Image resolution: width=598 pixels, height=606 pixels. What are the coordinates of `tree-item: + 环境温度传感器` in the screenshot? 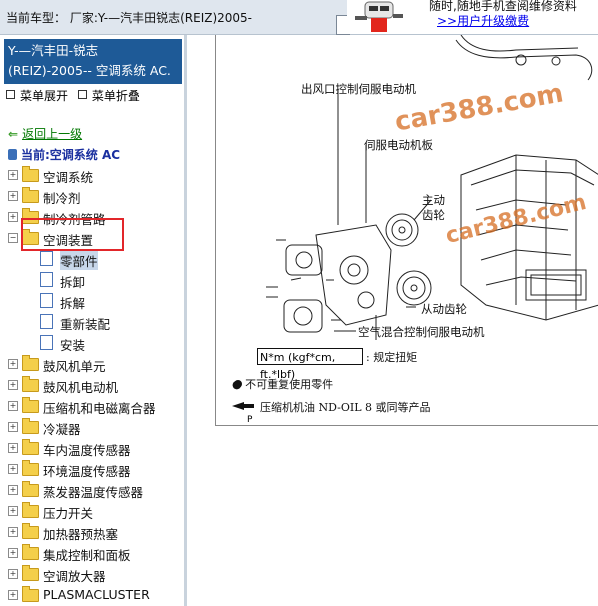 It's located at (92, 468).